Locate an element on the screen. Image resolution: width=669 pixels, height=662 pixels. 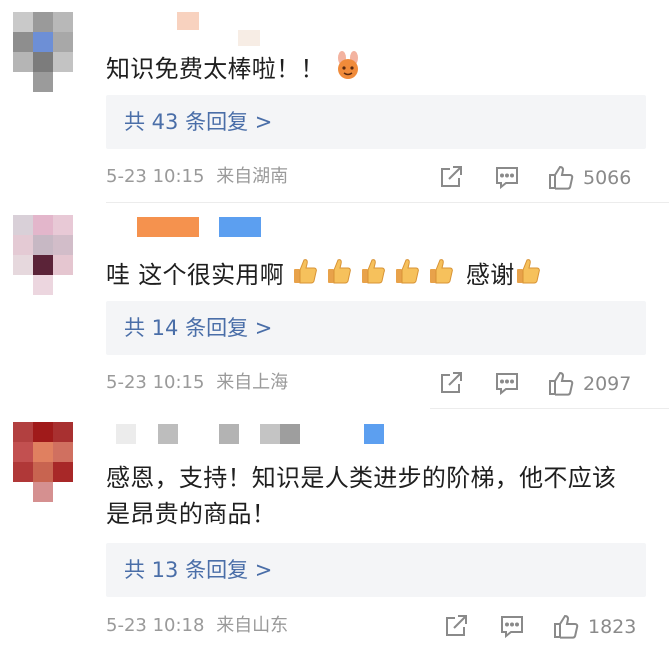
comment-time: 5-23 10:18 is located at coordinates (155, 625).